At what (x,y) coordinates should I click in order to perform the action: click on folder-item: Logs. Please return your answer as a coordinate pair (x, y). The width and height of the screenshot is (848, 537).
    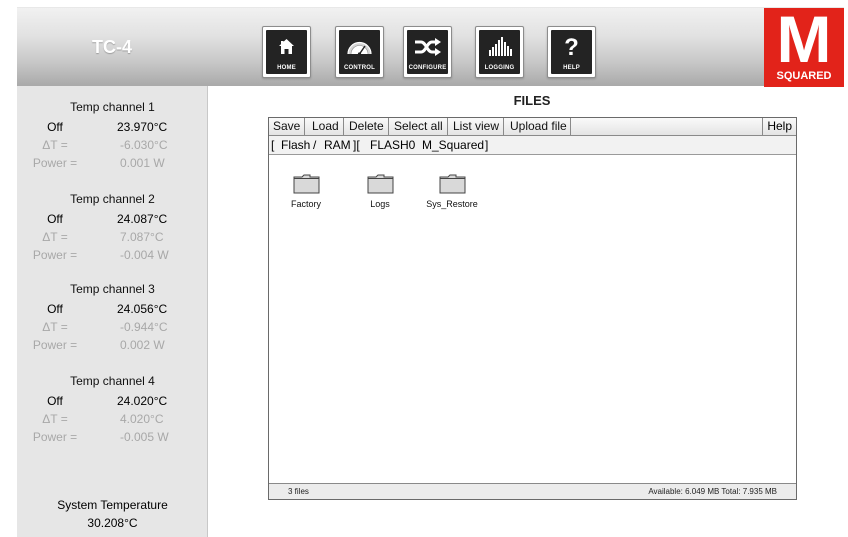
    Looking at the image, I should click on (380, 191).